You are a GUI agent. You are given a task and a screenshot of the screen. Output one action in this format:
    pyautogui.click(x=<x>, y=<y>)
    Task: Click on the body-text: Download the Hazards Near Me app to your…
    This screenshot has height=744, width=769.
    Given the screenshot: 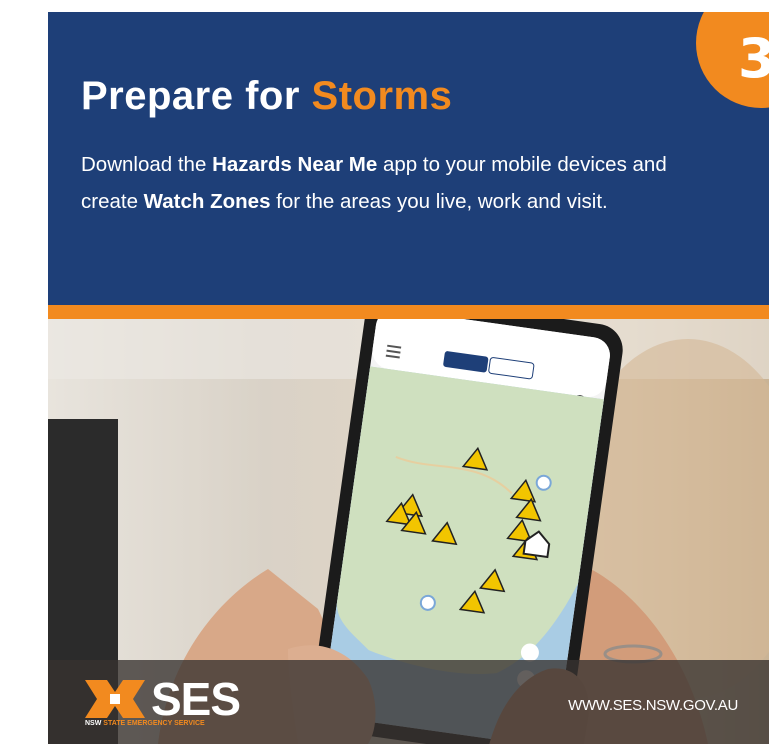 What is the action you would take?
    pyautogui.click(x=401, y=183)
    